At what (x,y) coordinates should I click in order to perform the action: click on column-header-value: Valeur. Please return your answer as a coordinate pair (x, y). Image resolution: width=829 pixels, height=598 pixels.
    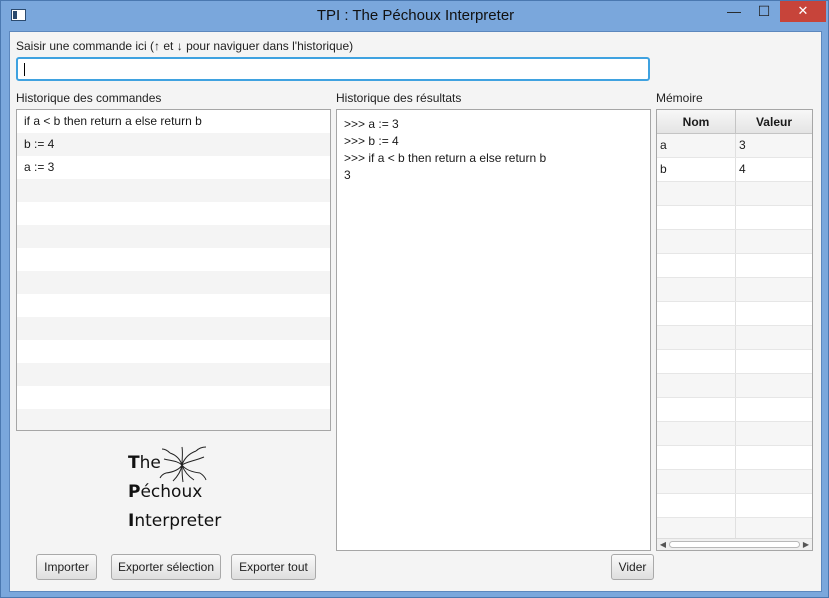
    Looking at the image, I should click on (774, 121).